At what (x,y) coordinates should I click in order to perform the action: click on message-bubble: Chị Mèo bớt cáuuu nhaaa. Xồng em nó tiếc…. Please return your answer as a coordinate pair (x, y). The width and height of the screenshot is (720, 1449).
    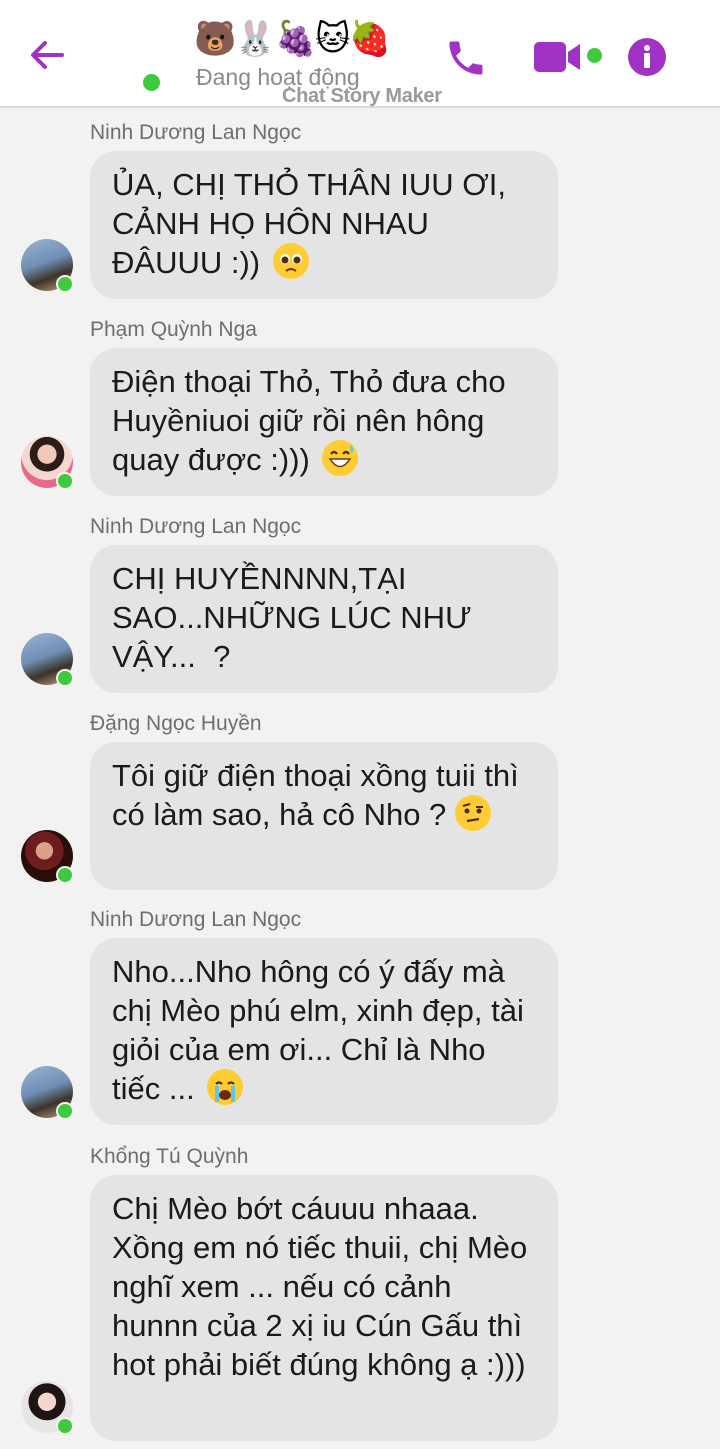
    Looking at the image, I should click on (324, 1308).